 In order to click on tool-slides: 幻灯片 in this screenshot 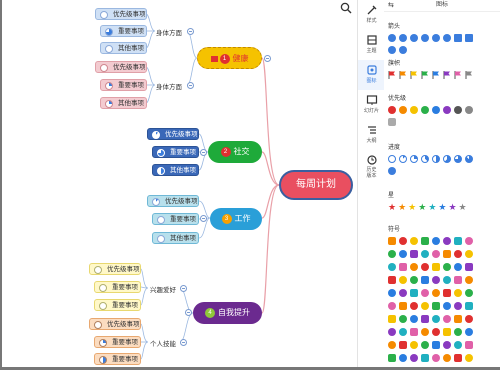, I will do `click(371, 105)`.